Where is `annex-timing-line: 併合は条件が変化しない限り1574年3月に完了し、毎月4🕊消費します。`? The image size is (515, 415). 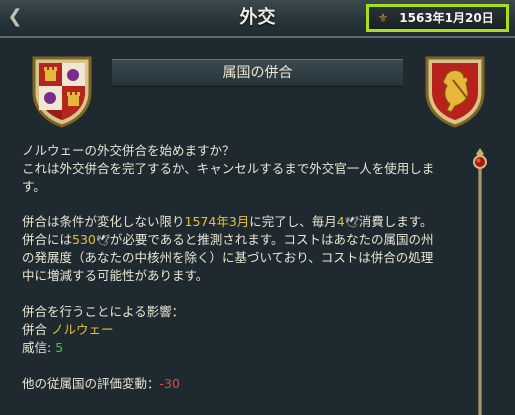
annex-timing-line: 併合は条件が変化しない限り1574年3月に完了し、毎月4🕊消費します。 is located at coordinates (227, 222).